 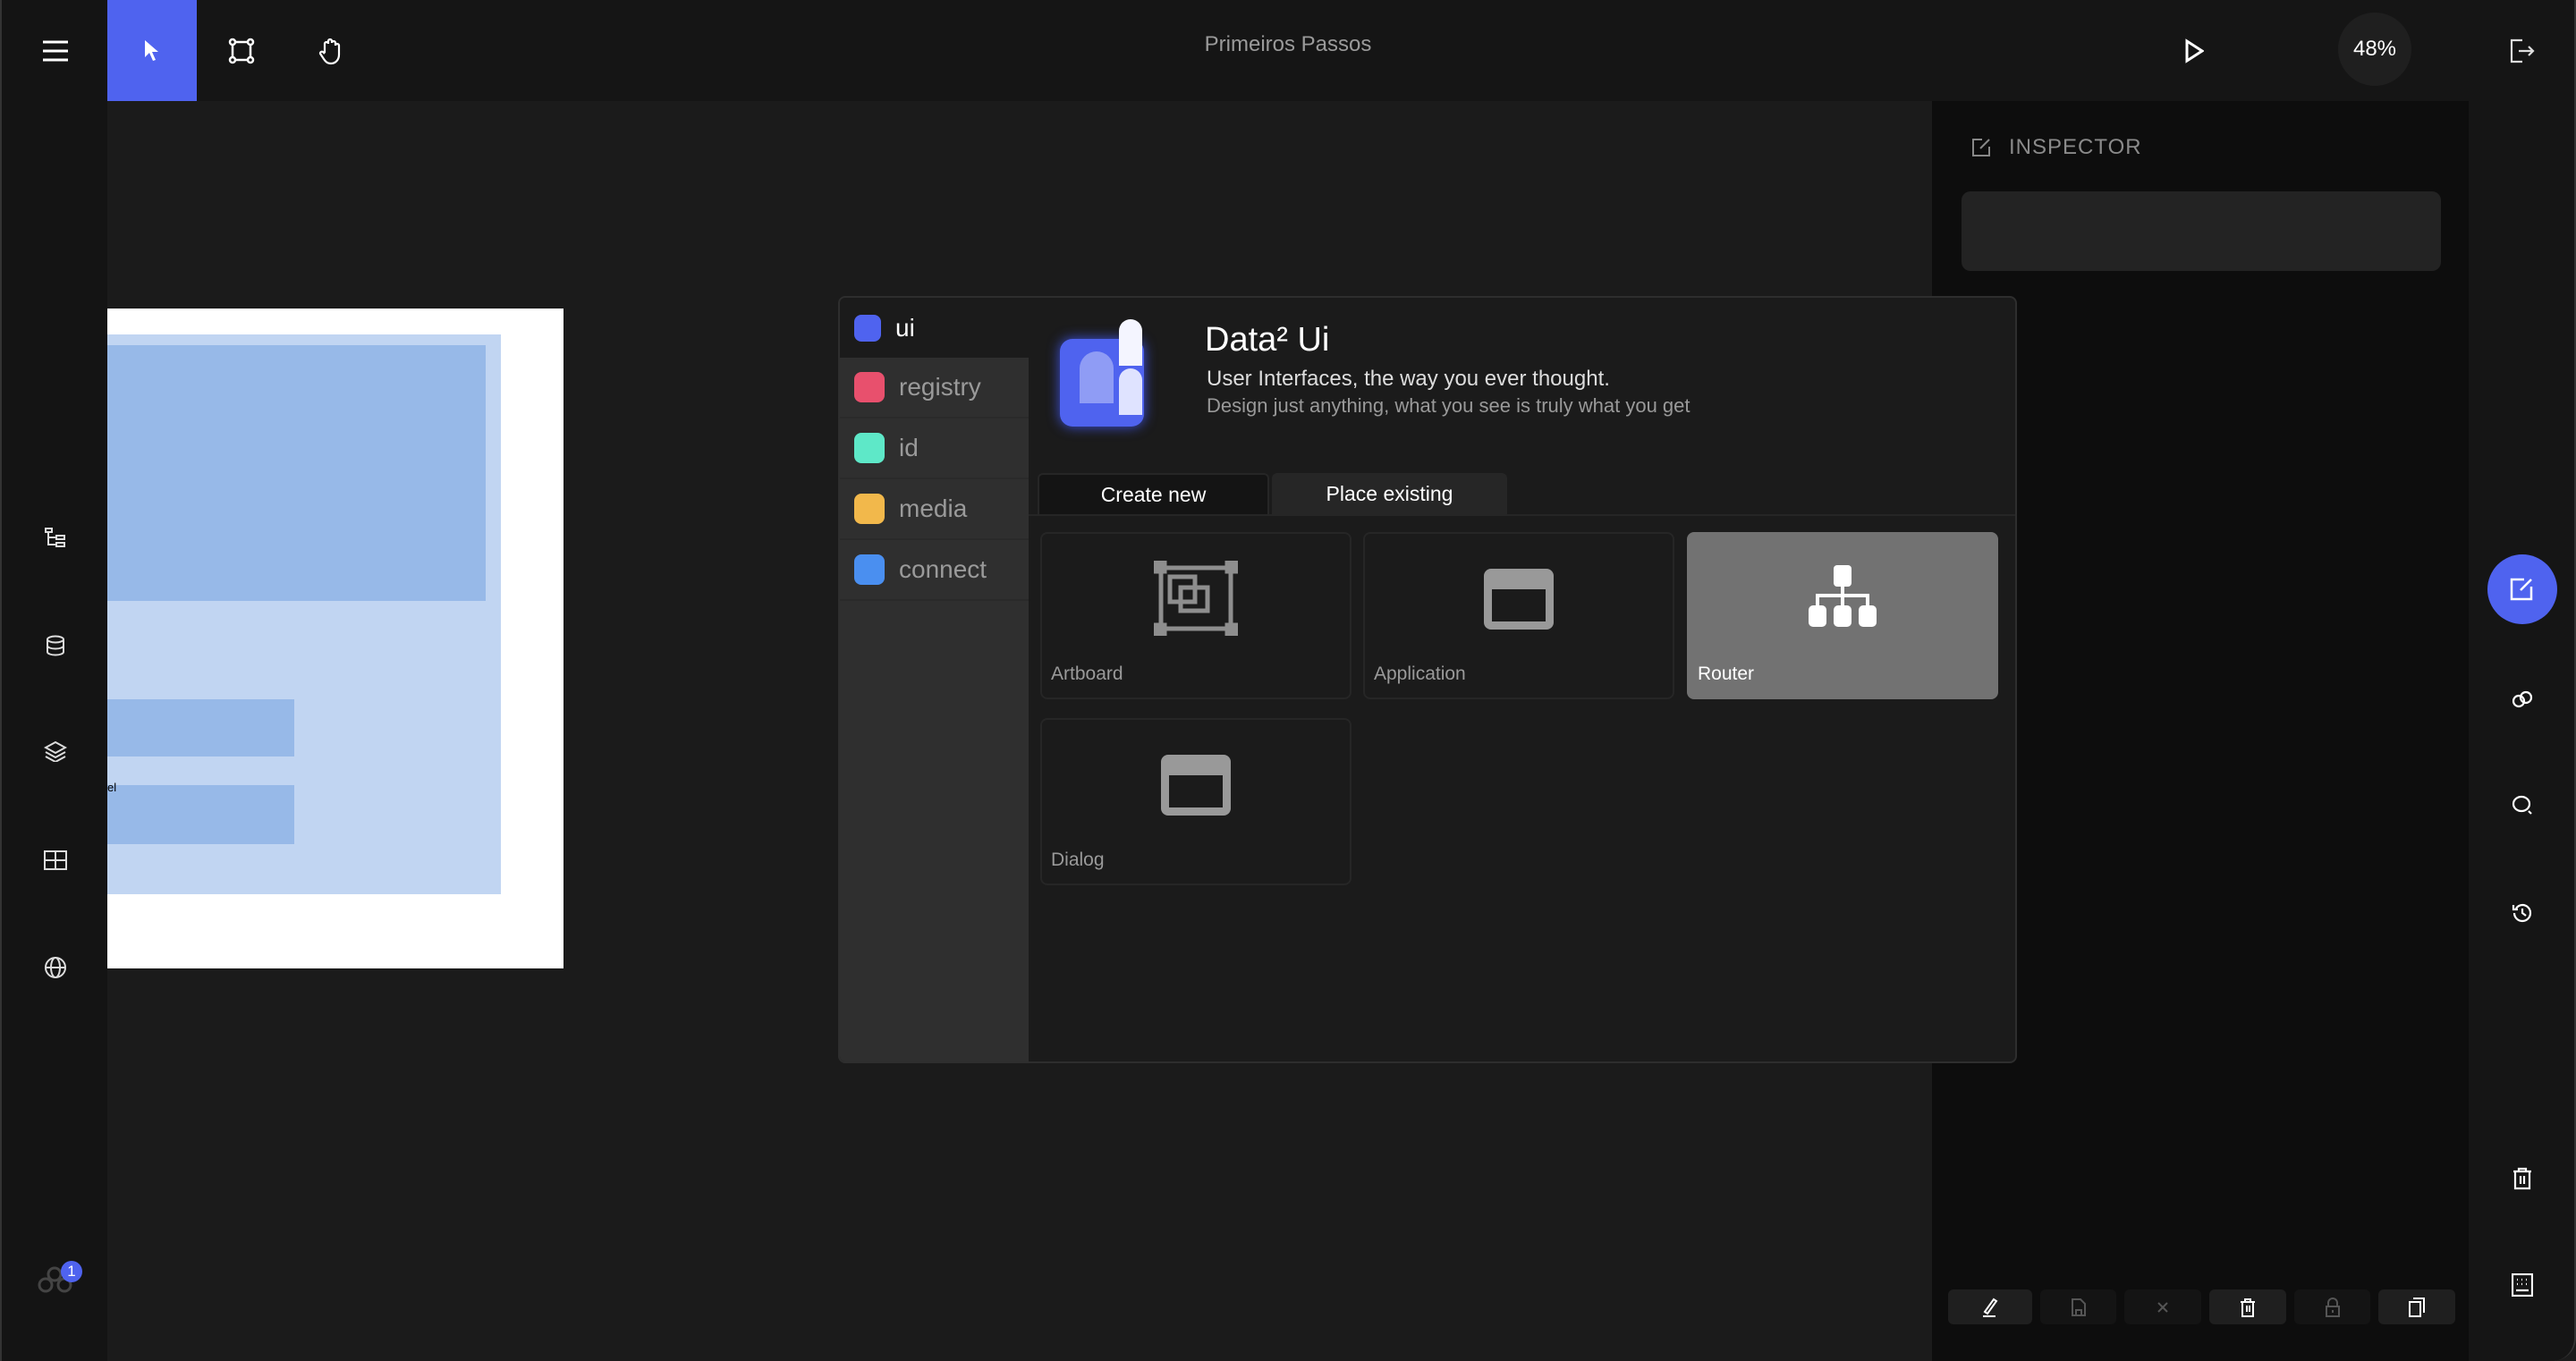 I want to click on delete-button, so click(x=2247, y=1306).